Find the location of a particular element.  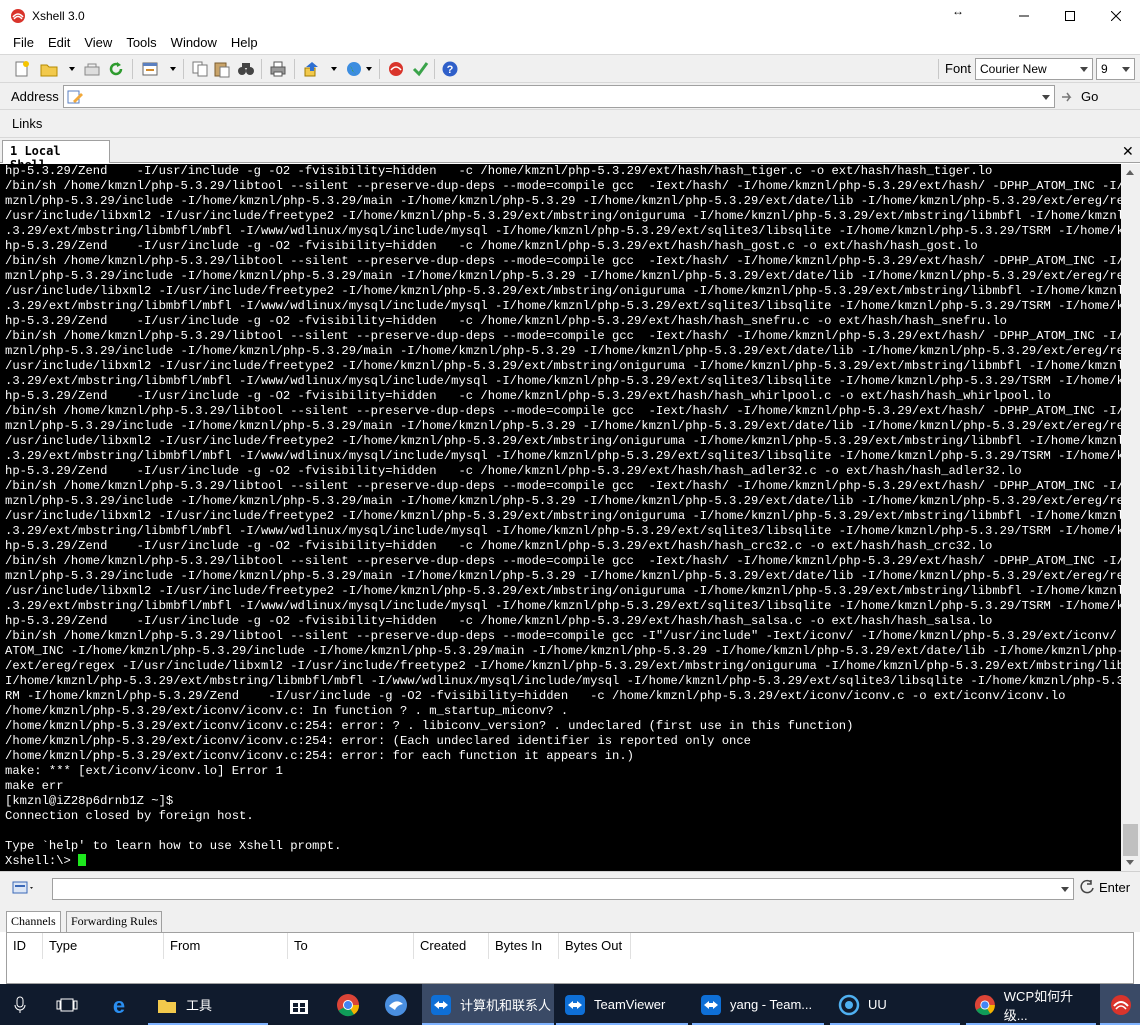

address-pencil-icon is located at coordinates (75, 97).